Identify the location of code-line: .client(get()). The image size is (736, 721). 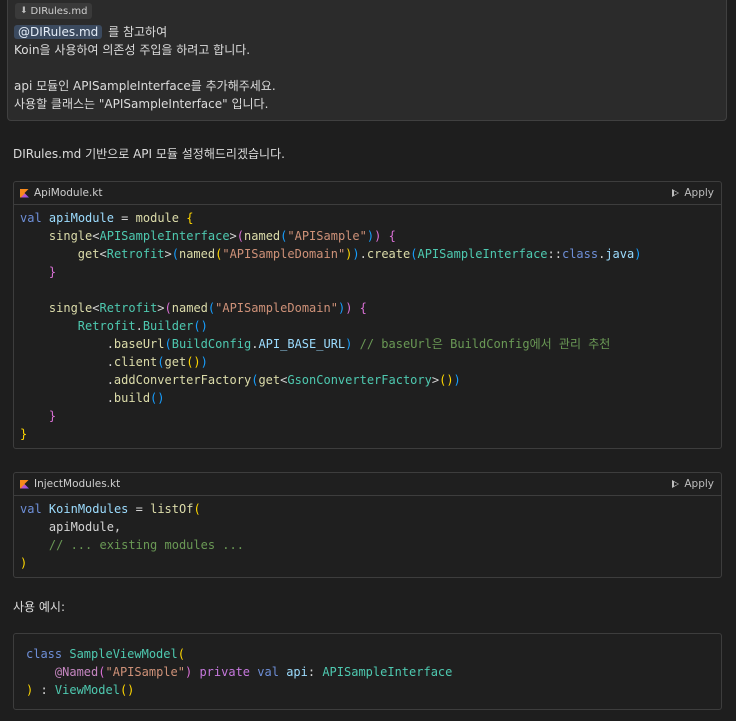
(114, 362).